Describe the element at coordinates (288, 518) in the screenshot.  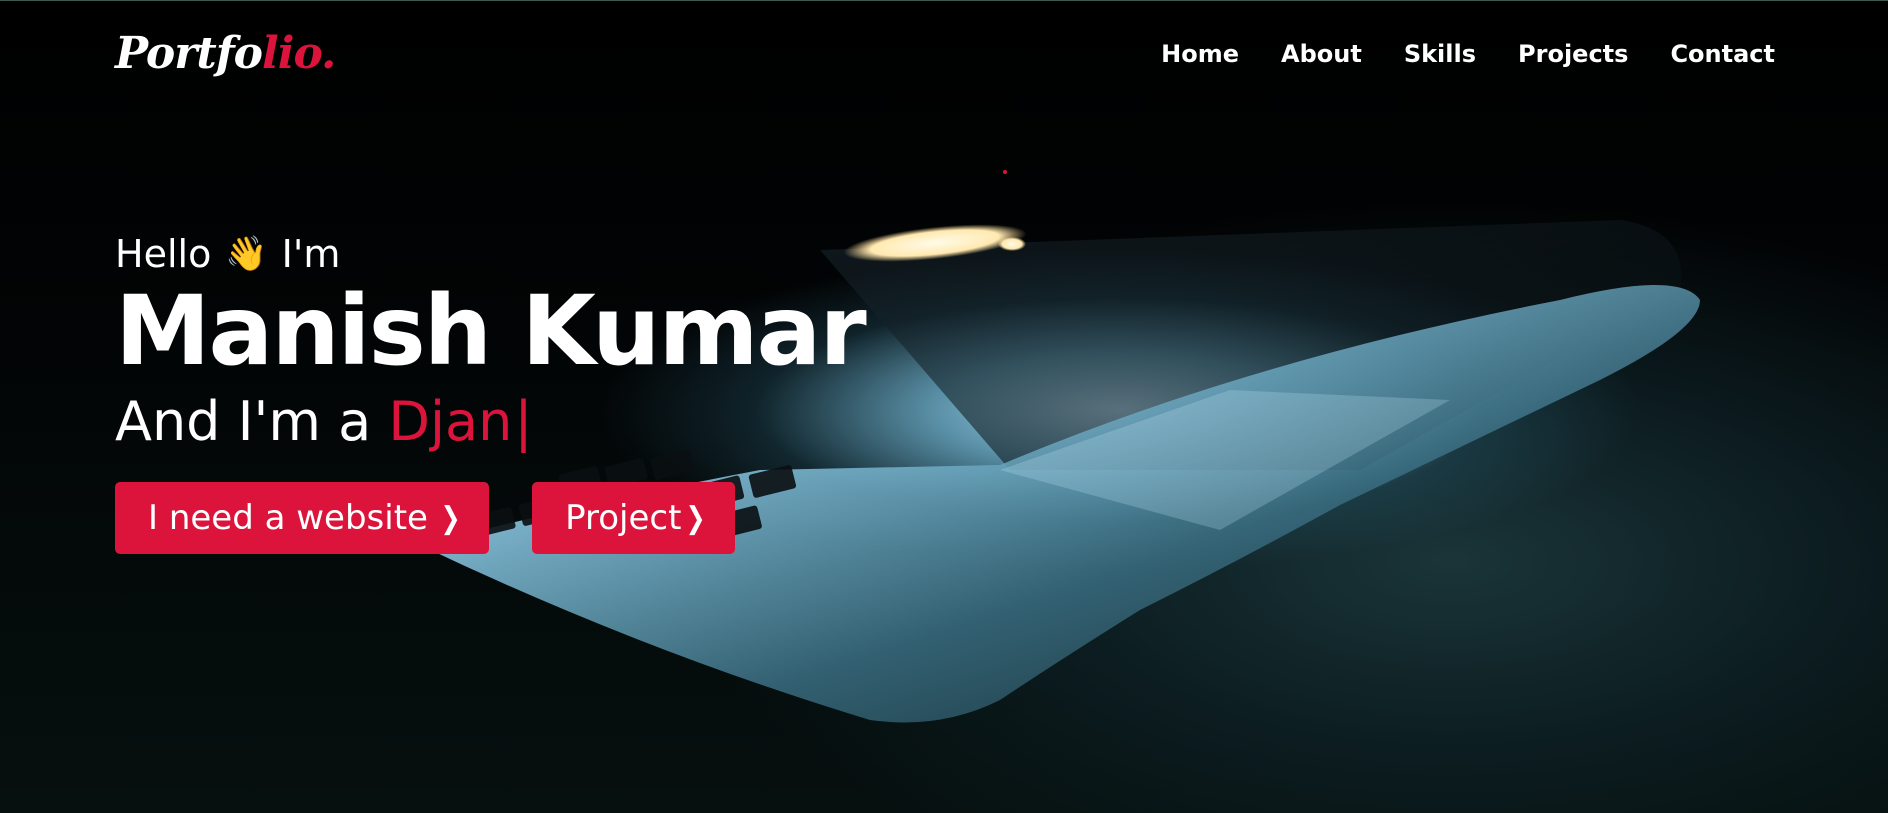
I see `need-website-button-label: I need a website` at that location.